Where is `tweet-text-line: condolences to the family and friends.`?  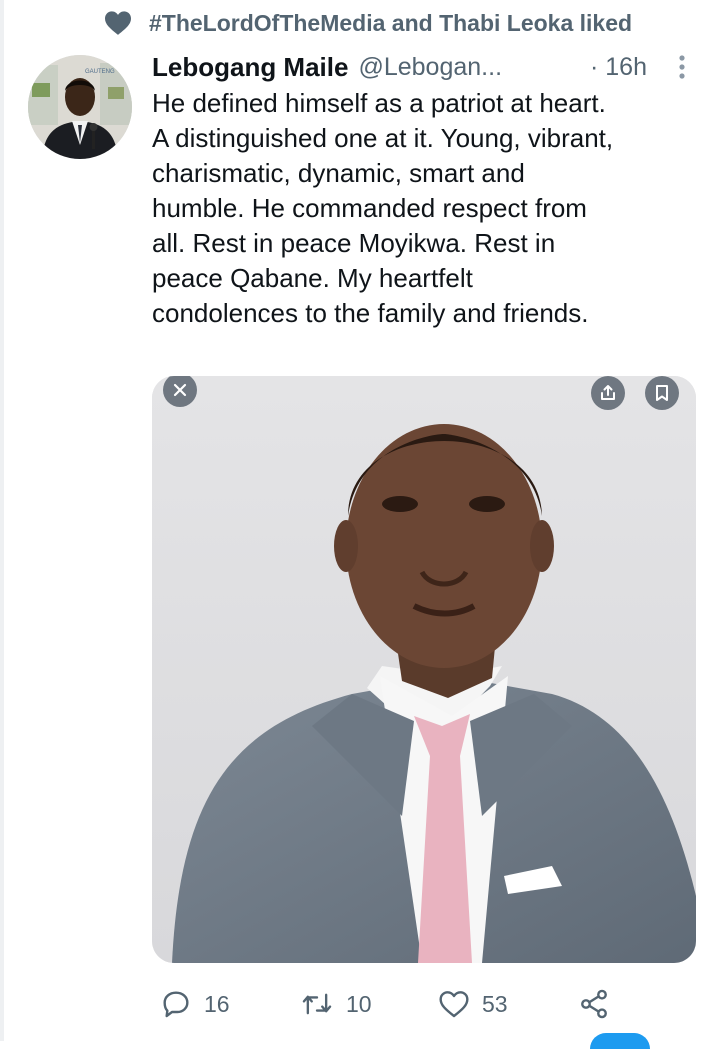 tweet-text-line: condolences to the family and friends. is located at coordinates (370, 313).